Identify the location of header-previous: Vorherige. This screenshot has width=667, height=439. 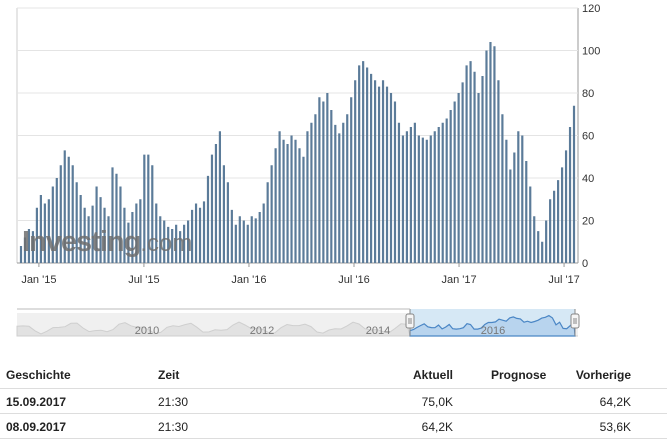
(603, 375).